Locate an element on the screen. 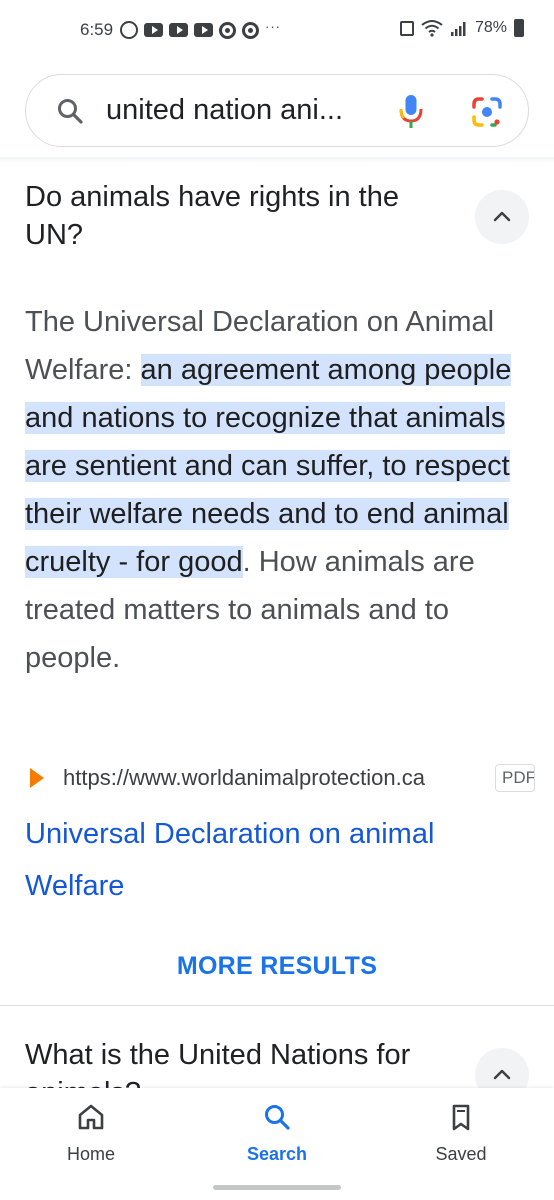 The height and width of the screenshot is (1200, 554). pdf-badge: PDF is located at coordinates (515, 778).